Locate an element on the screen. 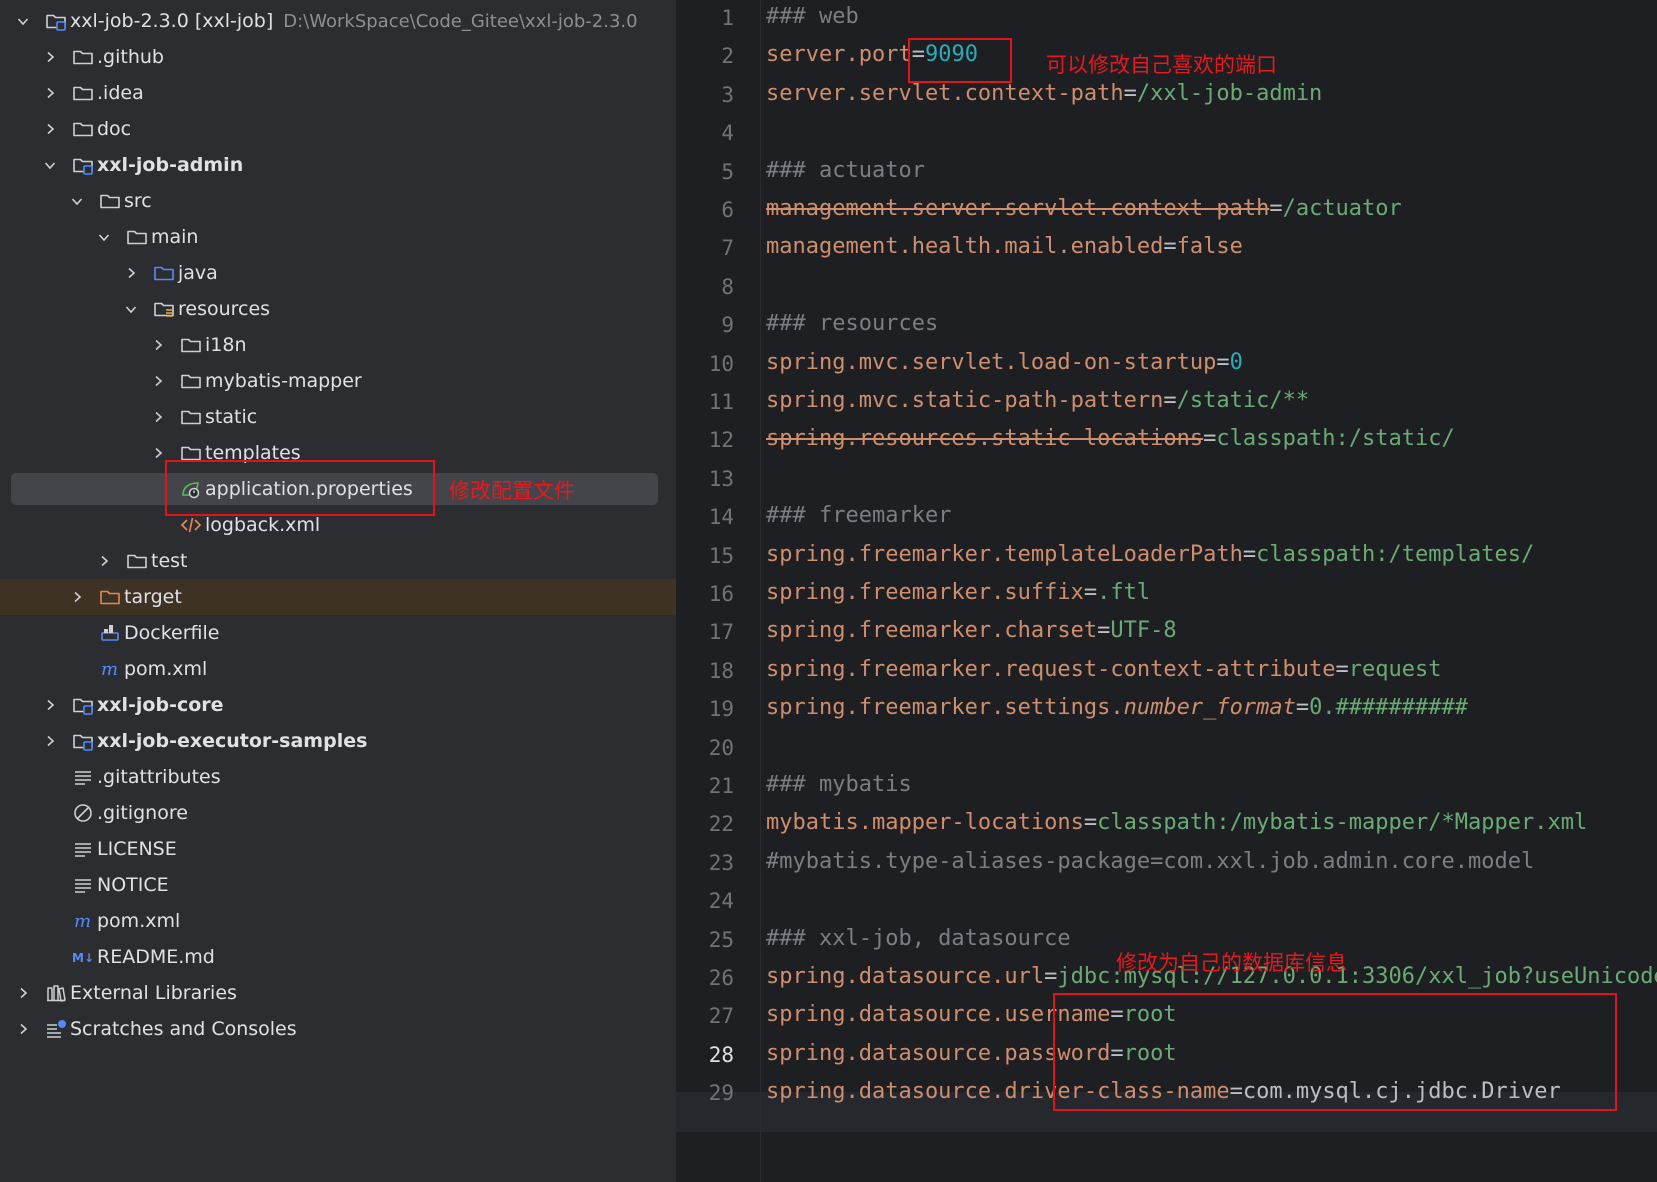  tree-row-label: test is located at coordinates (169, 561).